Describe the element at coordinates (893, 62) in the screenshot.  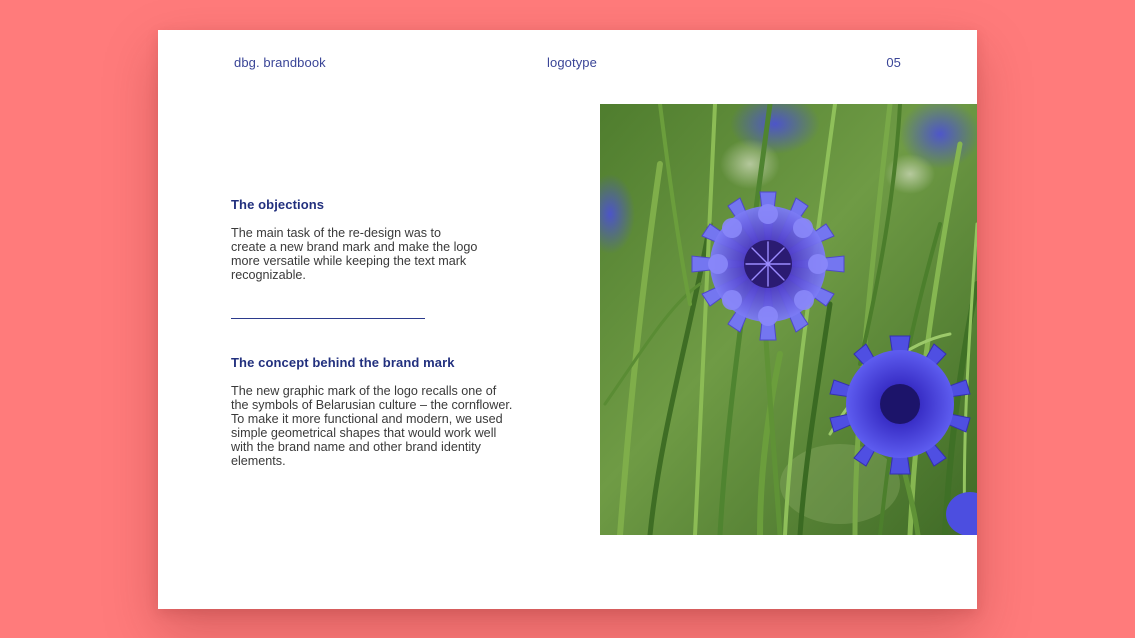
I see `page-number: 05` at that location.